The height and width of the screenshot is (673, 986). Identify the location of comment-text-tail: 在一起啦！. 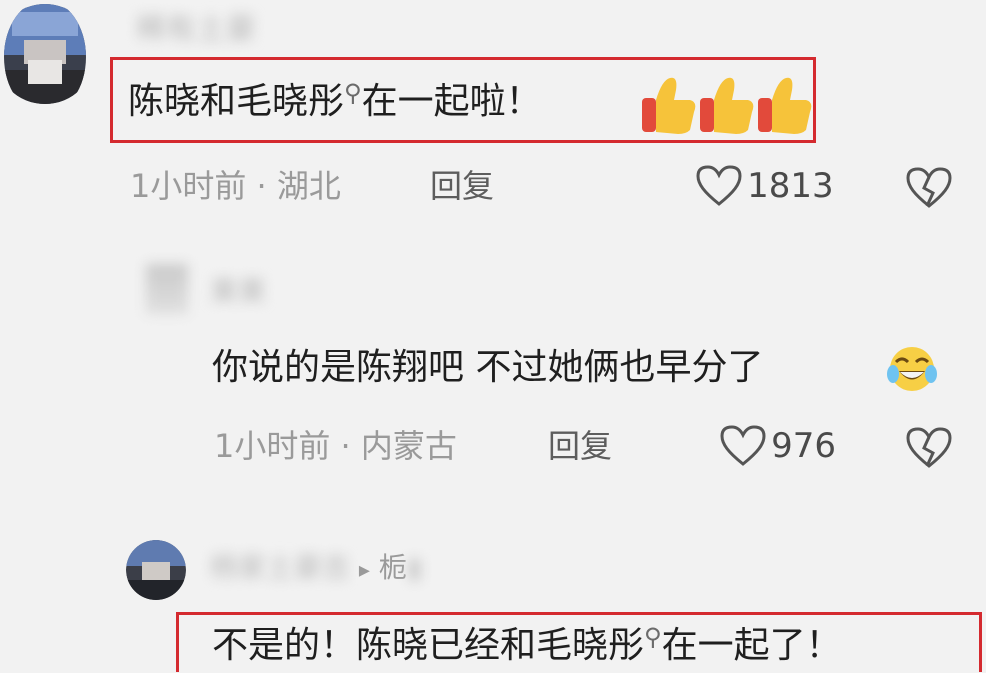
(451, 101).